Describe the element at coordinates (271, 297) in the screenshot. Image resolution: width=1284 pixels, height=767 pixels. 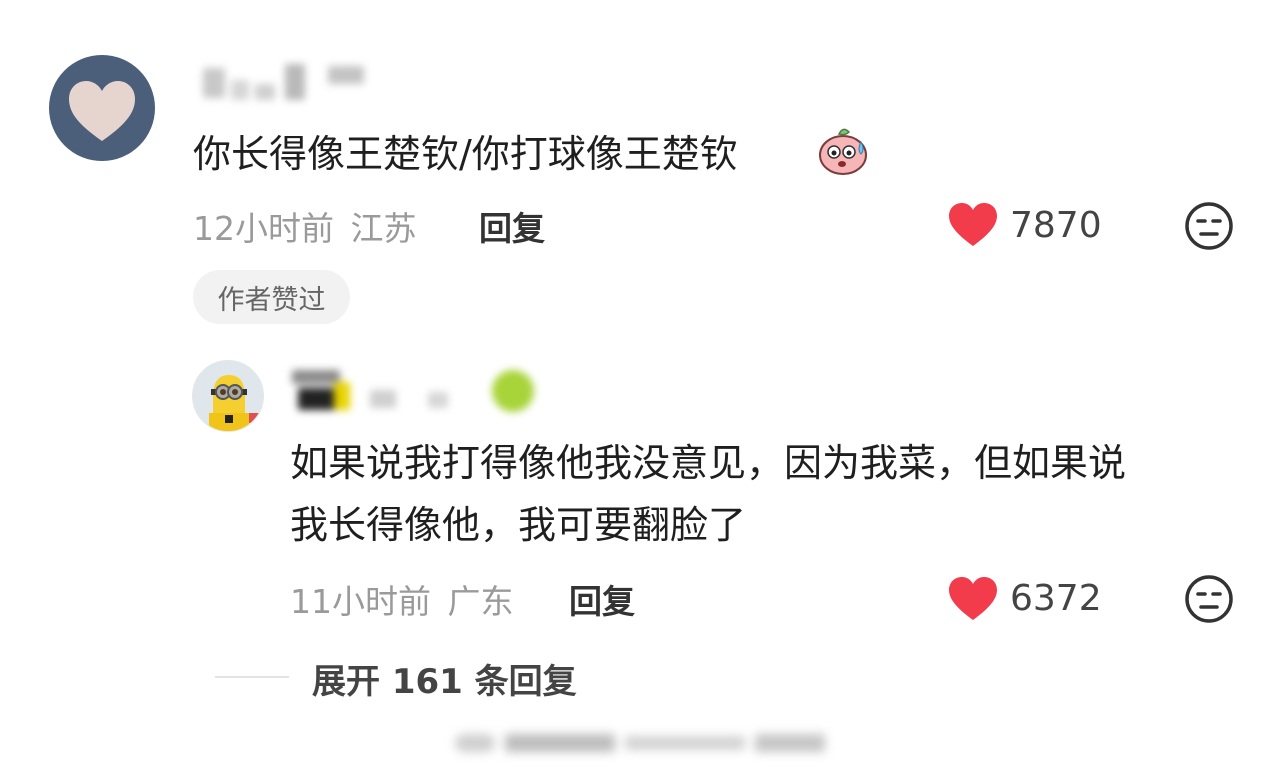
I see `author-liked-badge: 作者赞过` at that location.